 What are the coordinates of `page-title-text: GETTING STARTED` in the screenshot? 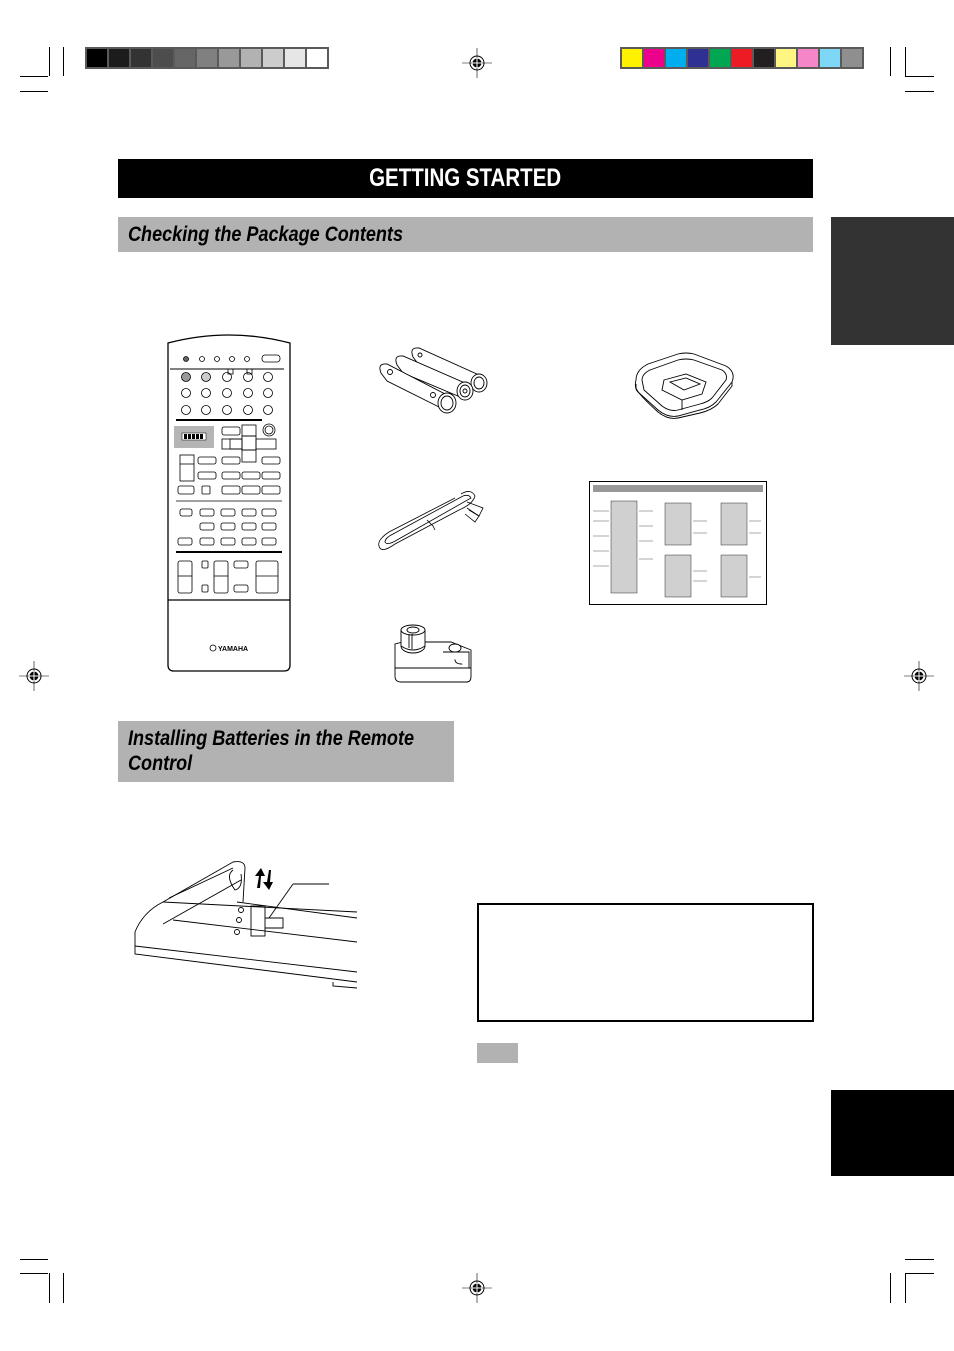 It's located at (465, 178).